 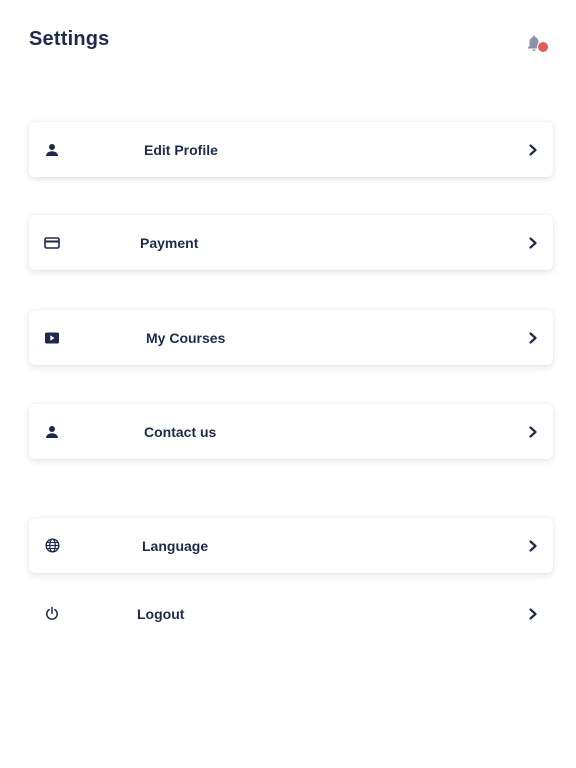 What do you see at coordinates (291, 613) in the screenshot?
I see `menu-item-logout: Logout` at bounding box center [291, 613].